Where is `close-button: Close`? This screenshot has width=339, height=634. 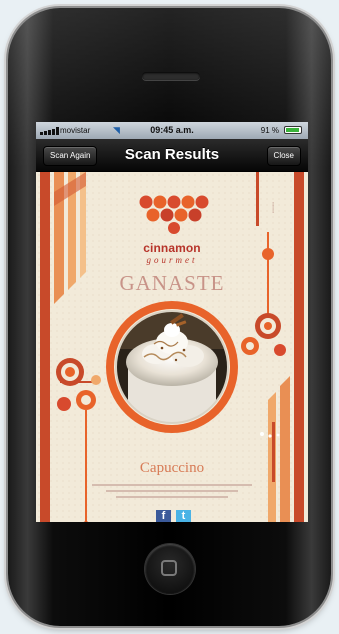
close-button: Close is located at coordinates (283, 156).